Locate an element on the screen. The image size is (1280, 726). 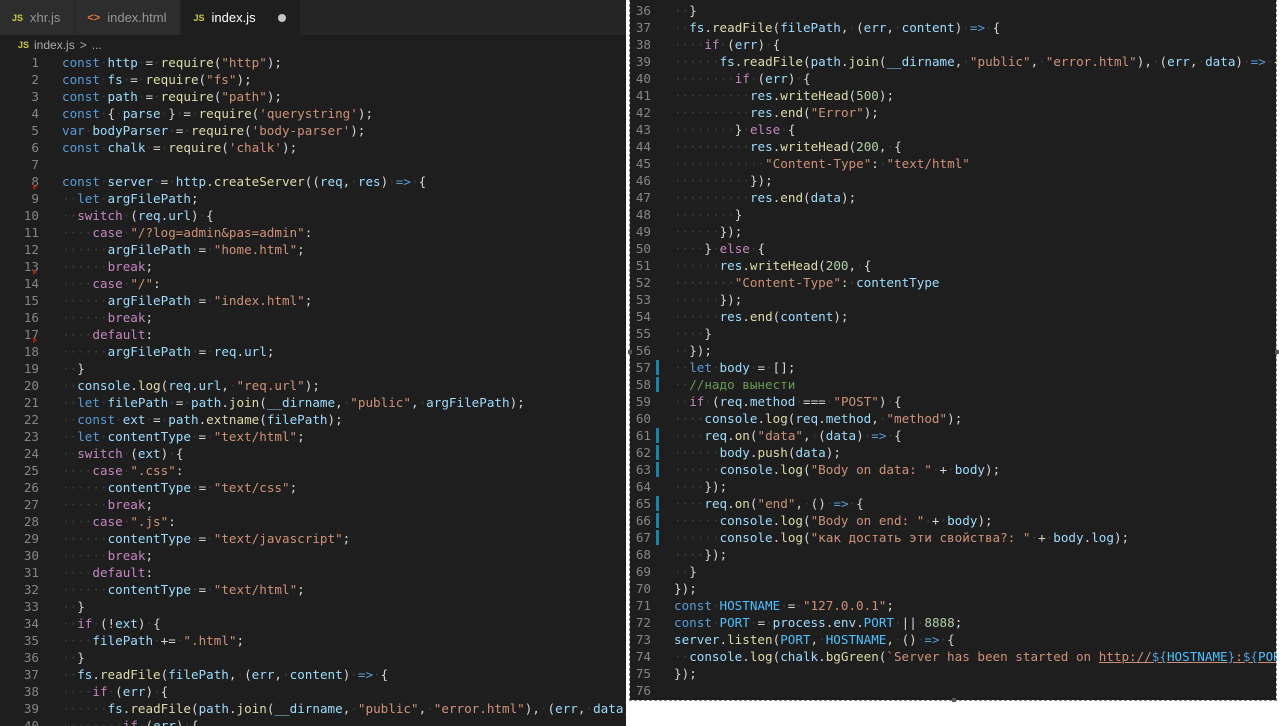
code-line: 17 ····default: is located at coordinates (313, 334).